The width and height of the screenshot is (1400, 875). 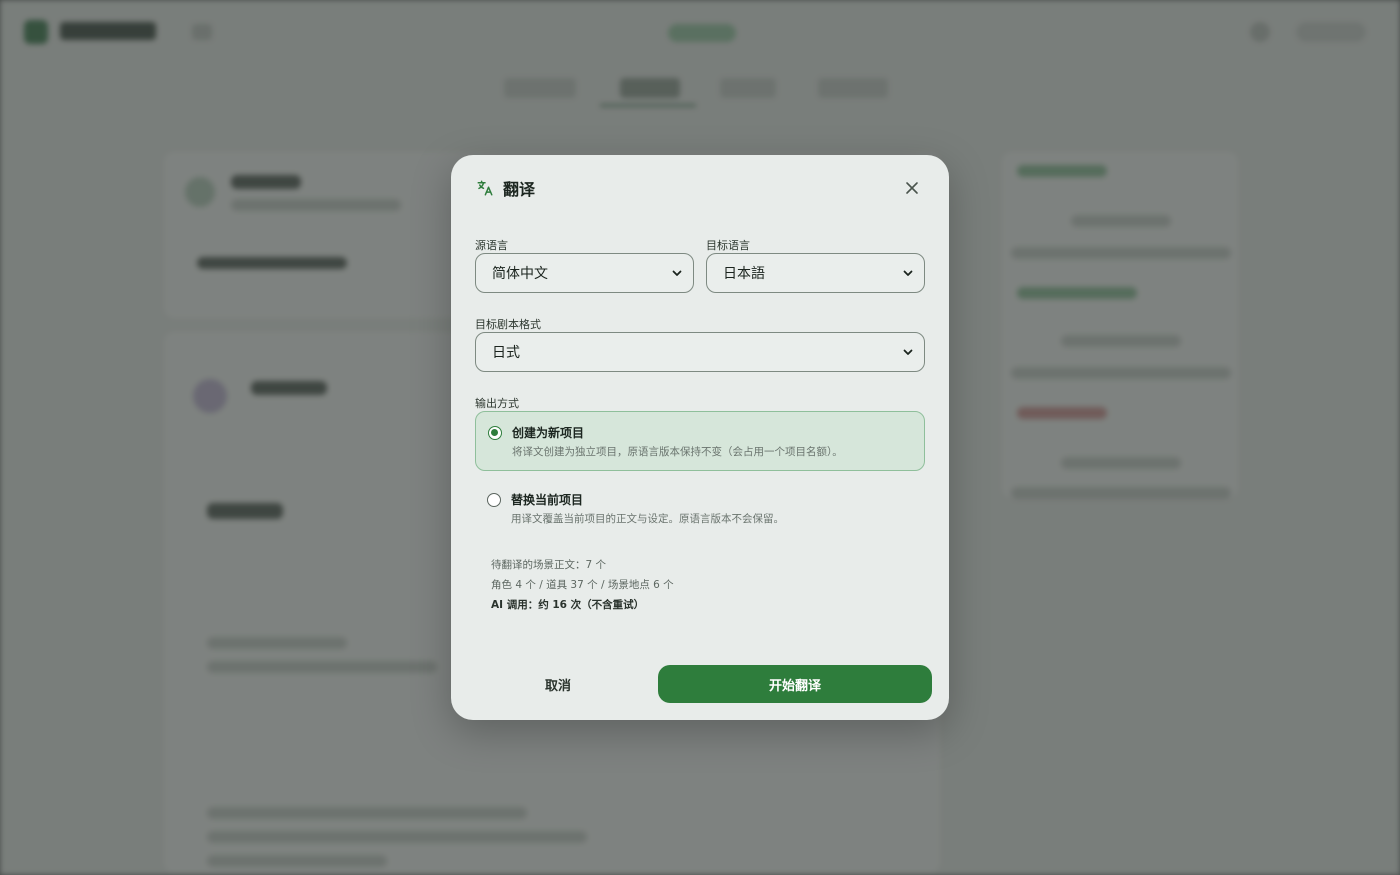 What do you see at coordinates (549, 565) in the screenshot?
I see `stat-scenes: 待翻译的场景正文：7 个` at bounding box center [549, 565].